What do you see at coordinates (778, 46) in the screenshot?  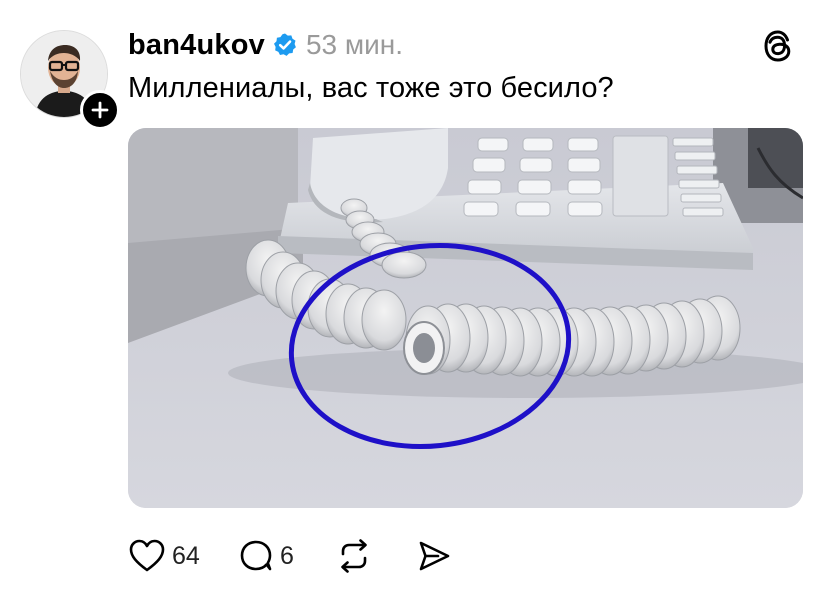 I see `threads-logo-icon` at bounding box center [778, 46].